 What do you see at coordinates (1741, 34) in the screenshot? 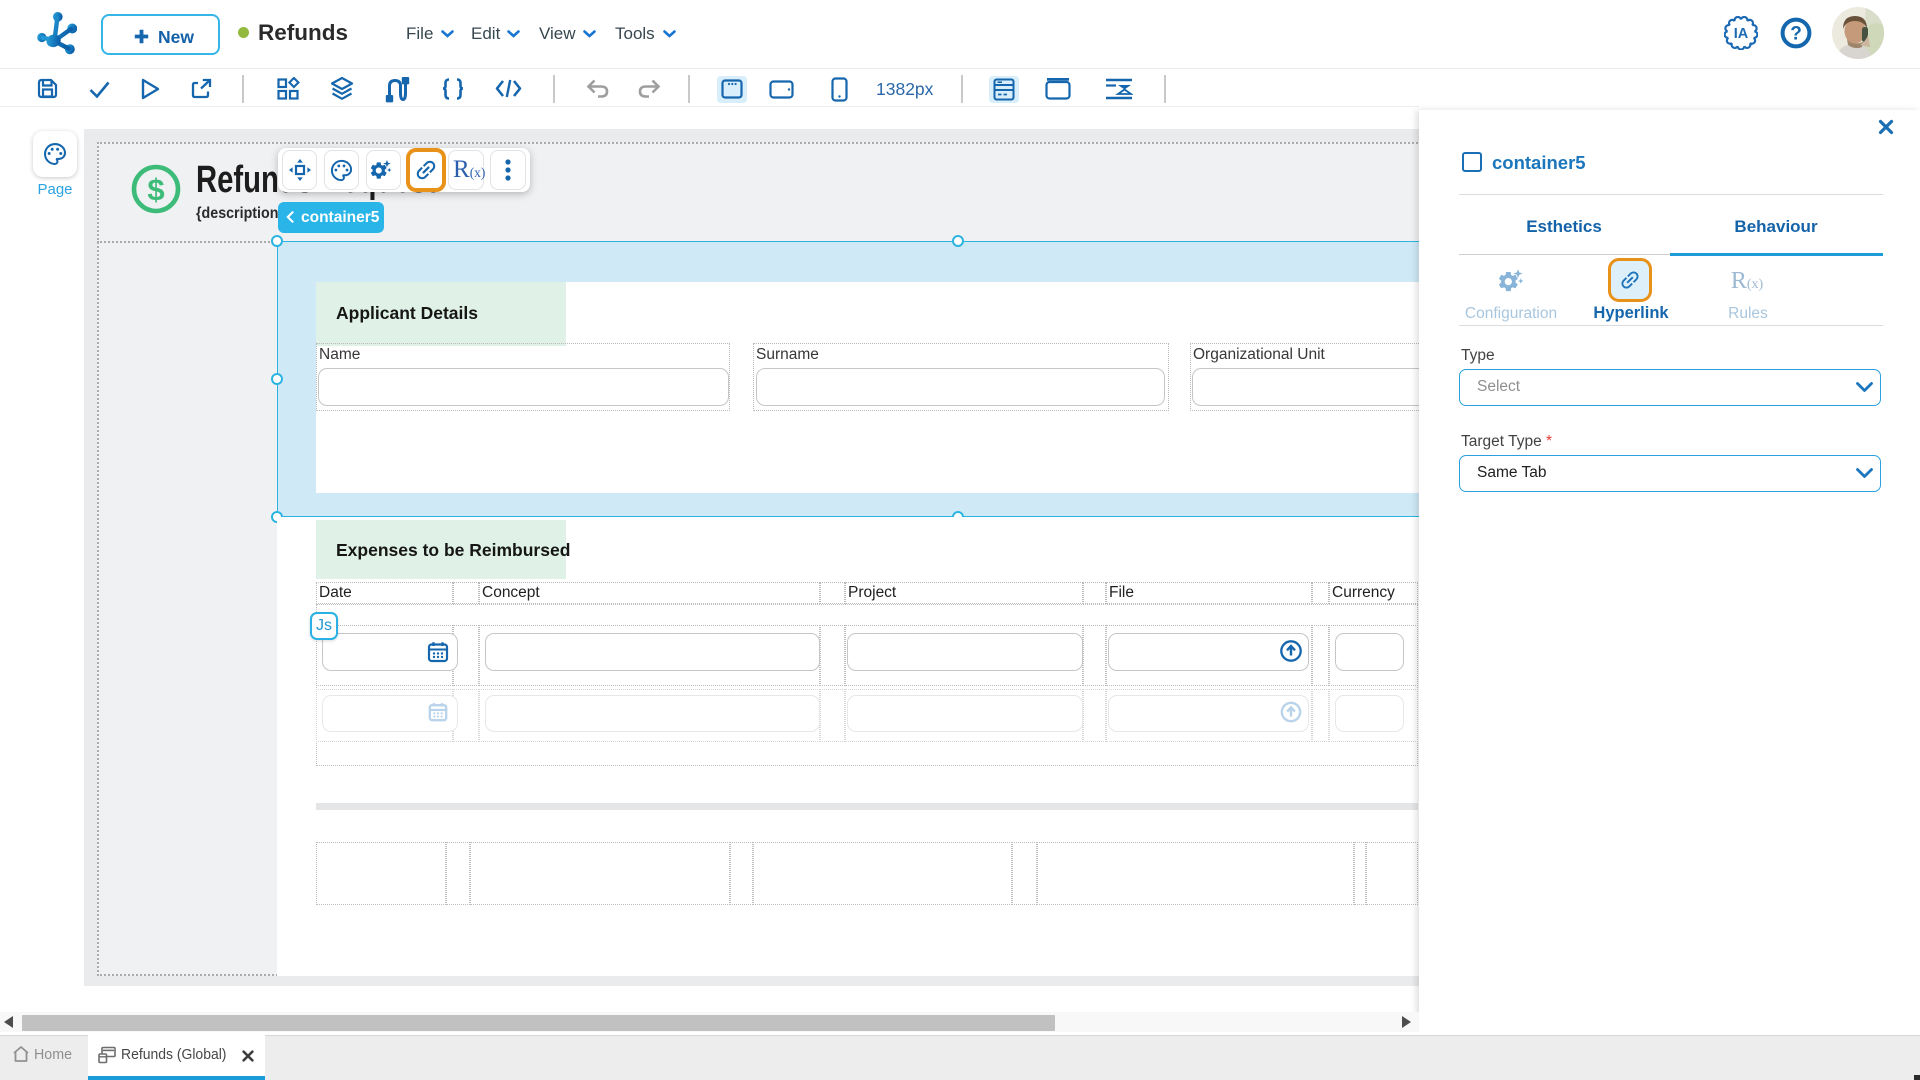
I see `svg-text: IA` at bounding box center [1741, 34].